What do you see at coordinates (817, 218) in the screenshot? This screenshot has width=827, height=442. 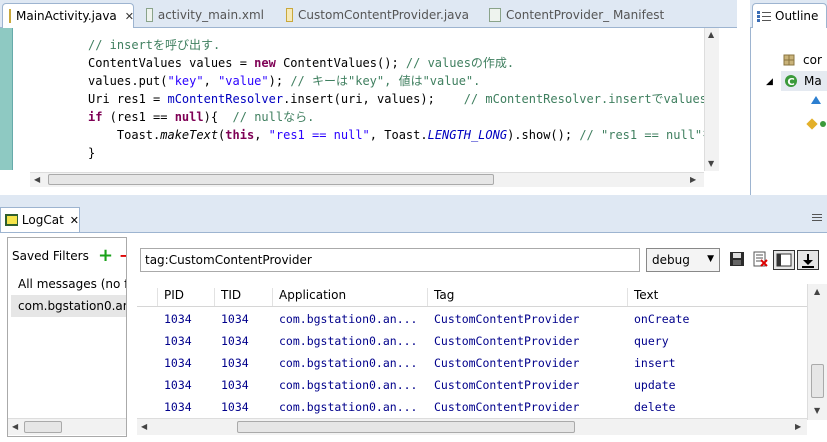 I see `view-menu-icon` at bounding box center [817, 218].